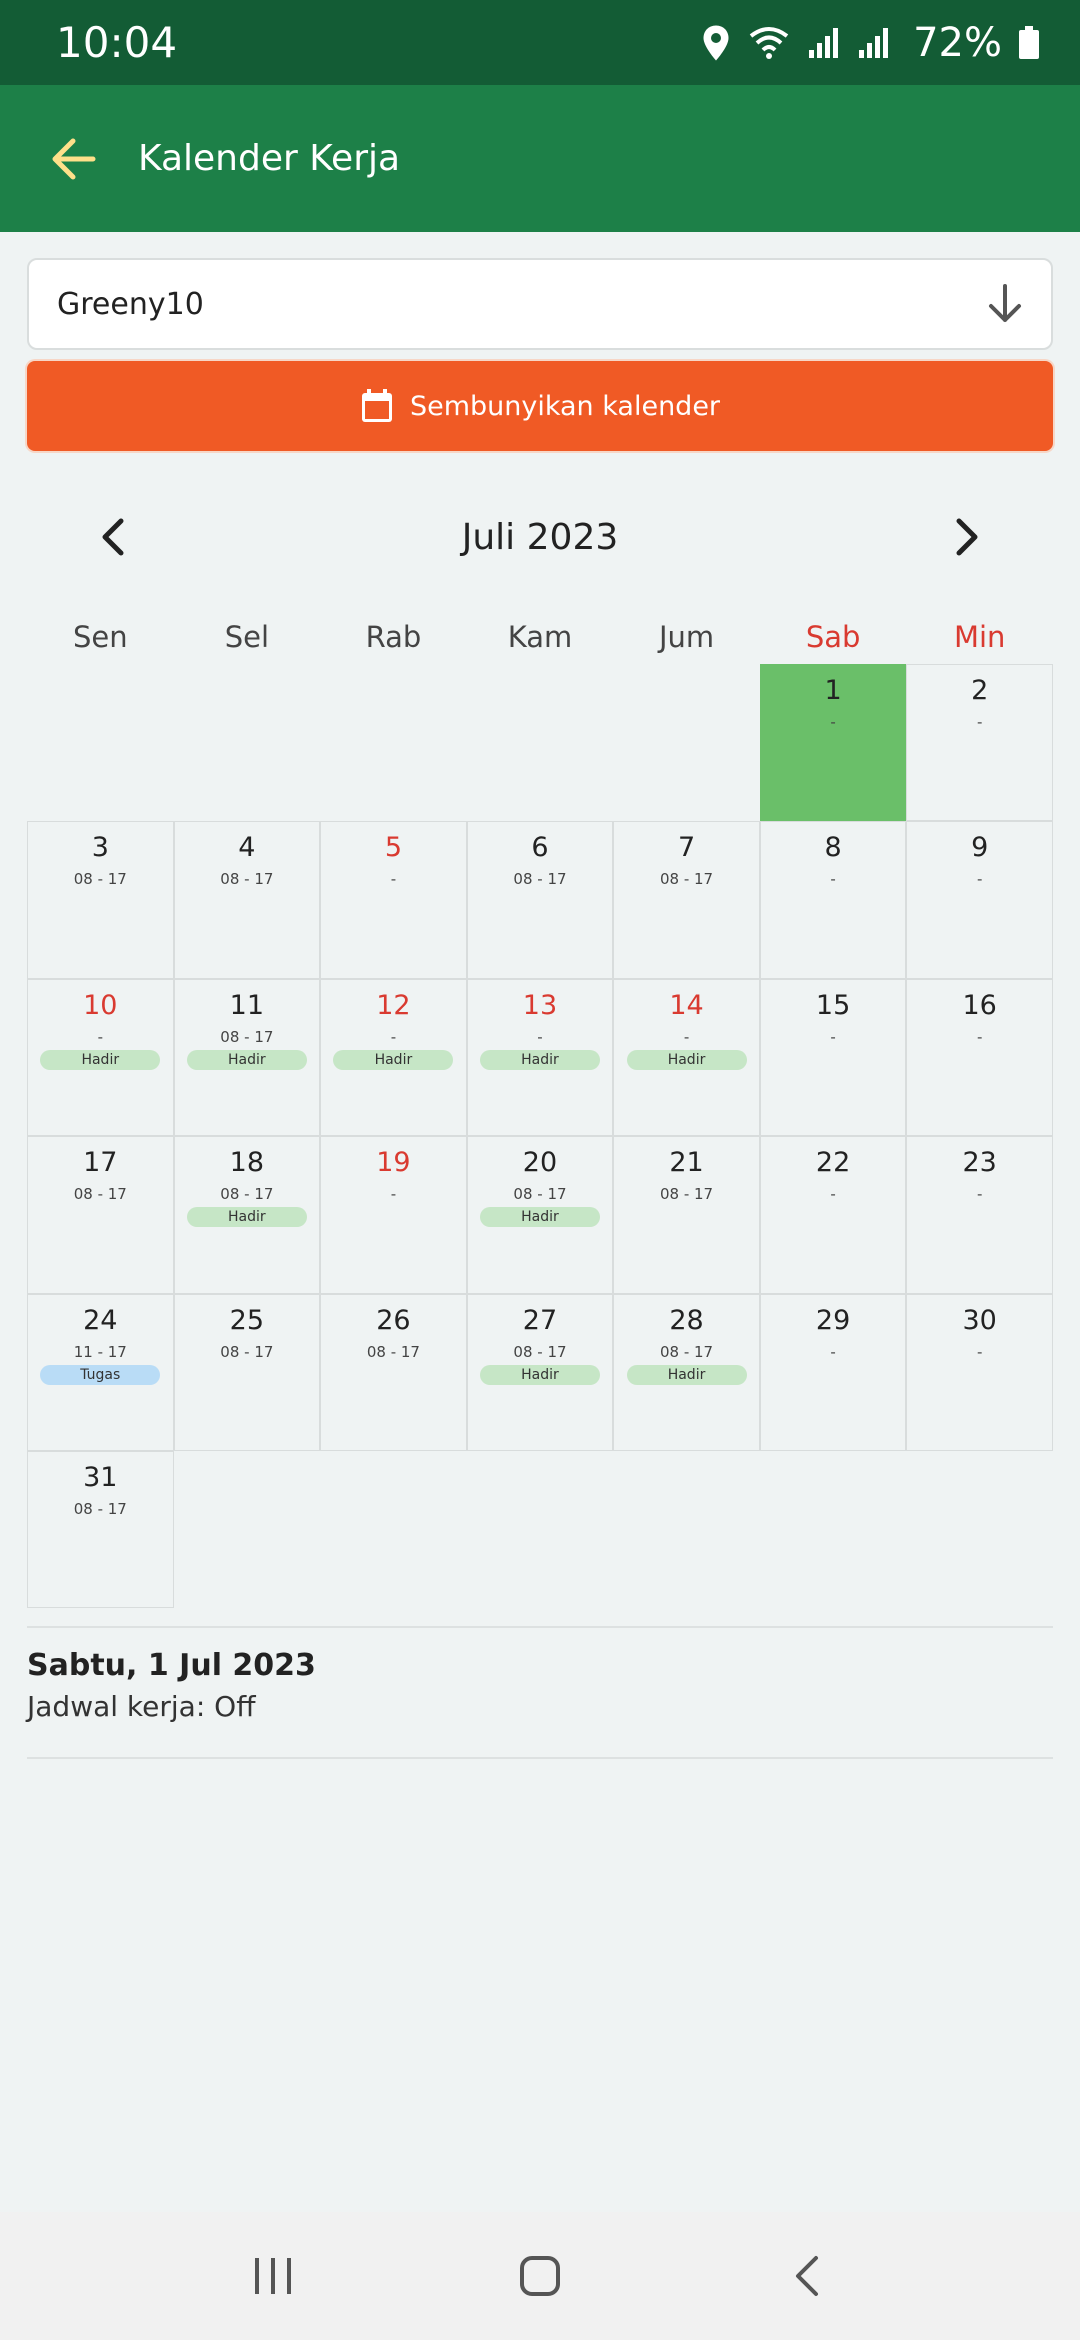 This screenshot has height=2340, width=1080. I want to click on location-icon, so click(716, 42).